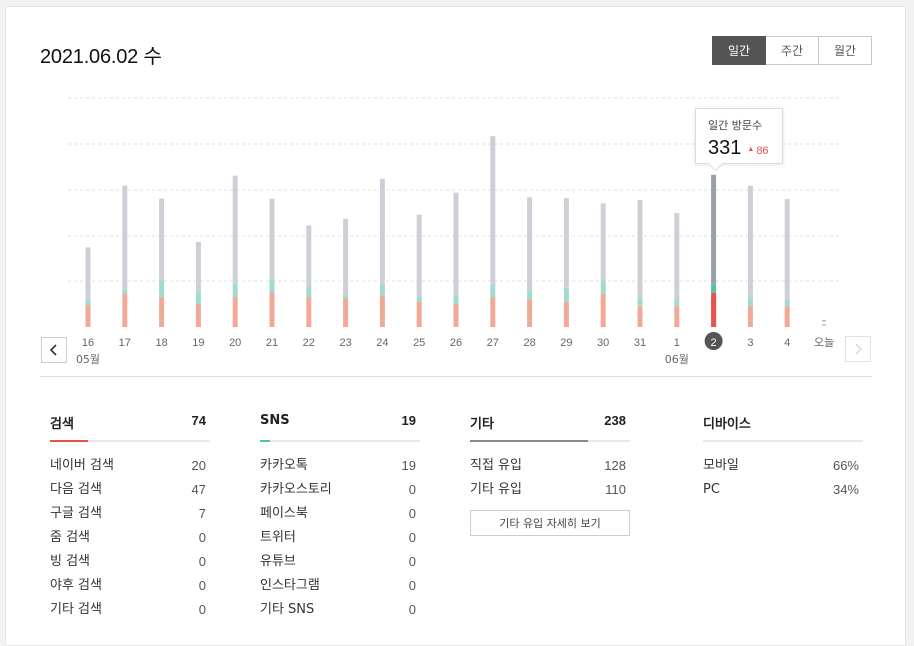 The height and width of the screenshot is (646, 914). What do you see at coordinates (677, 359) in the screenshot?
I see `month-label: 06월` at bounding box center [677, 359].